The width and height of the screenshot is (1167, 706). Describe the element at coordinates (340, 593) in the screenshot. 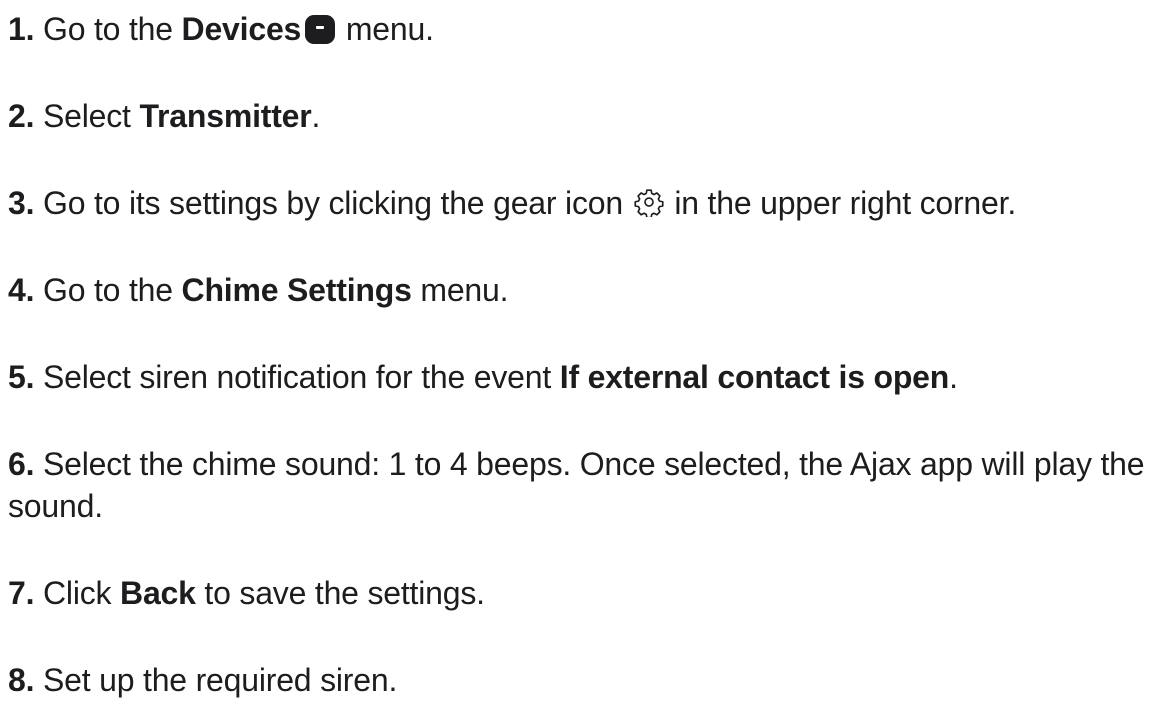

I see `step-text-end: to save the settings.` at that location.